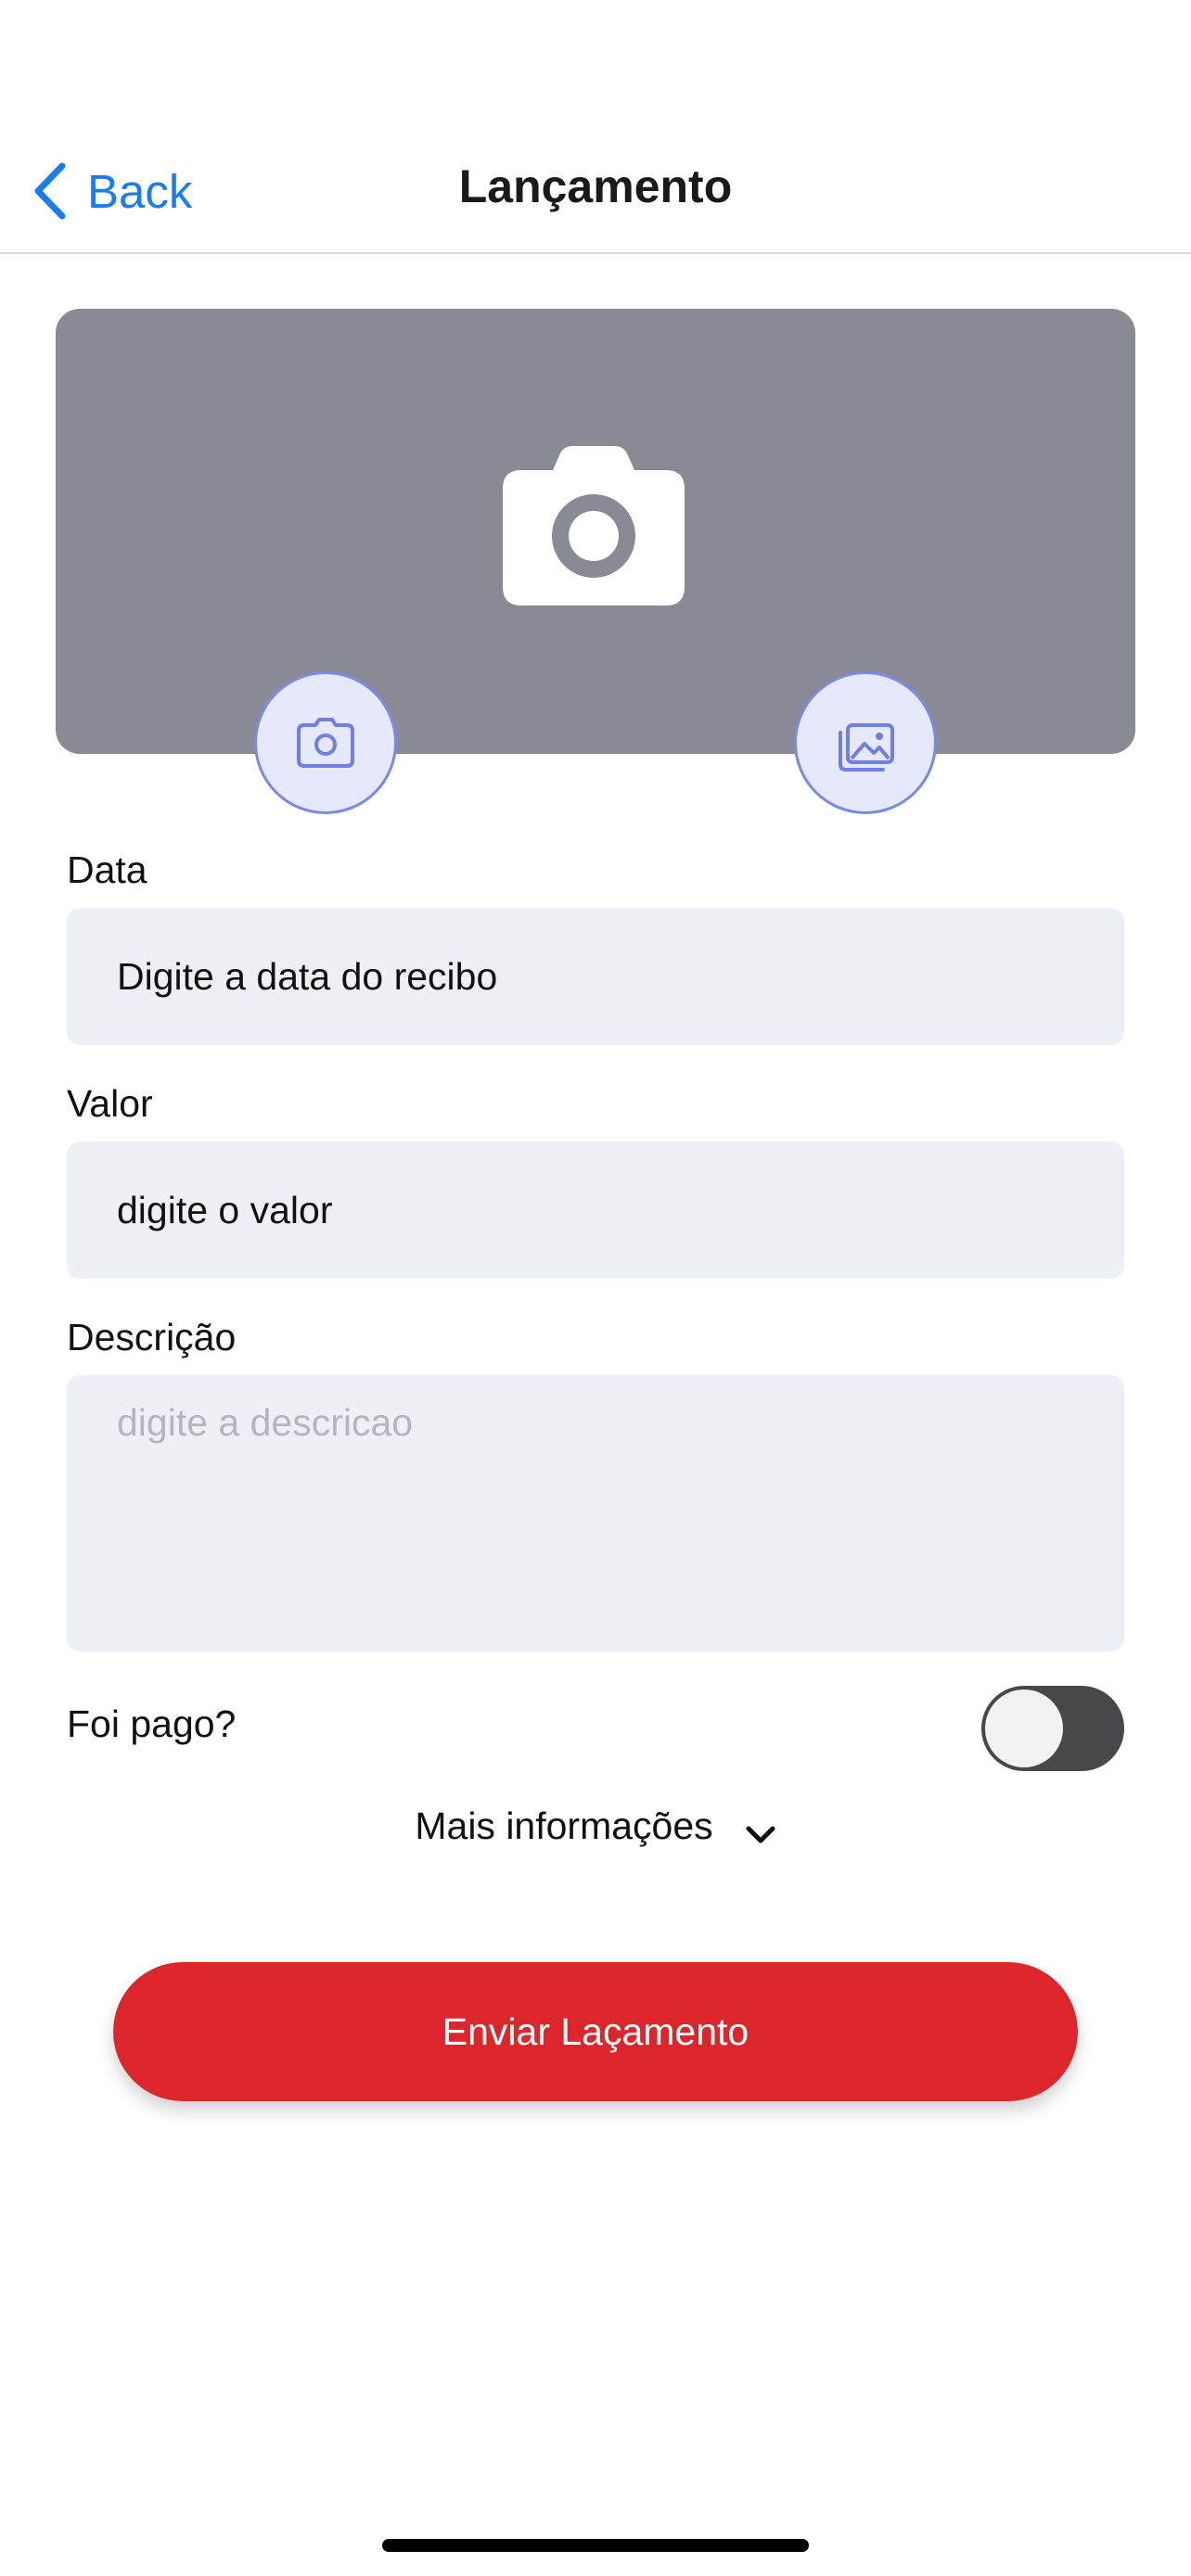 The height and width of the screenshot is (2576, 1191). Describe the element at coordinates (152, 1724) in the screenshot. I see `paid-label: Foi pago?` at that location.